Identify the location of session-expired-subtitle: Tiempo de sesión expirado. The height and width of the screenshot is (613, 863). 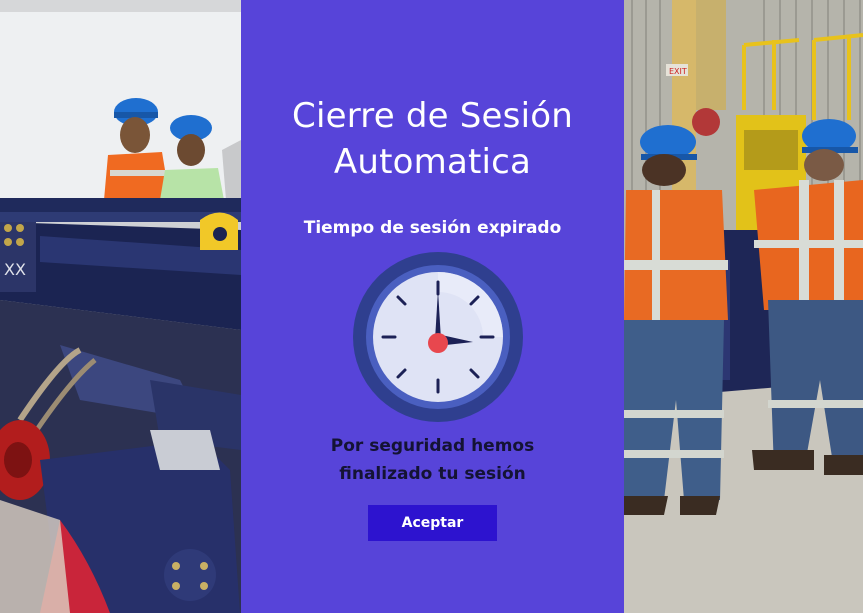
(432, 228).